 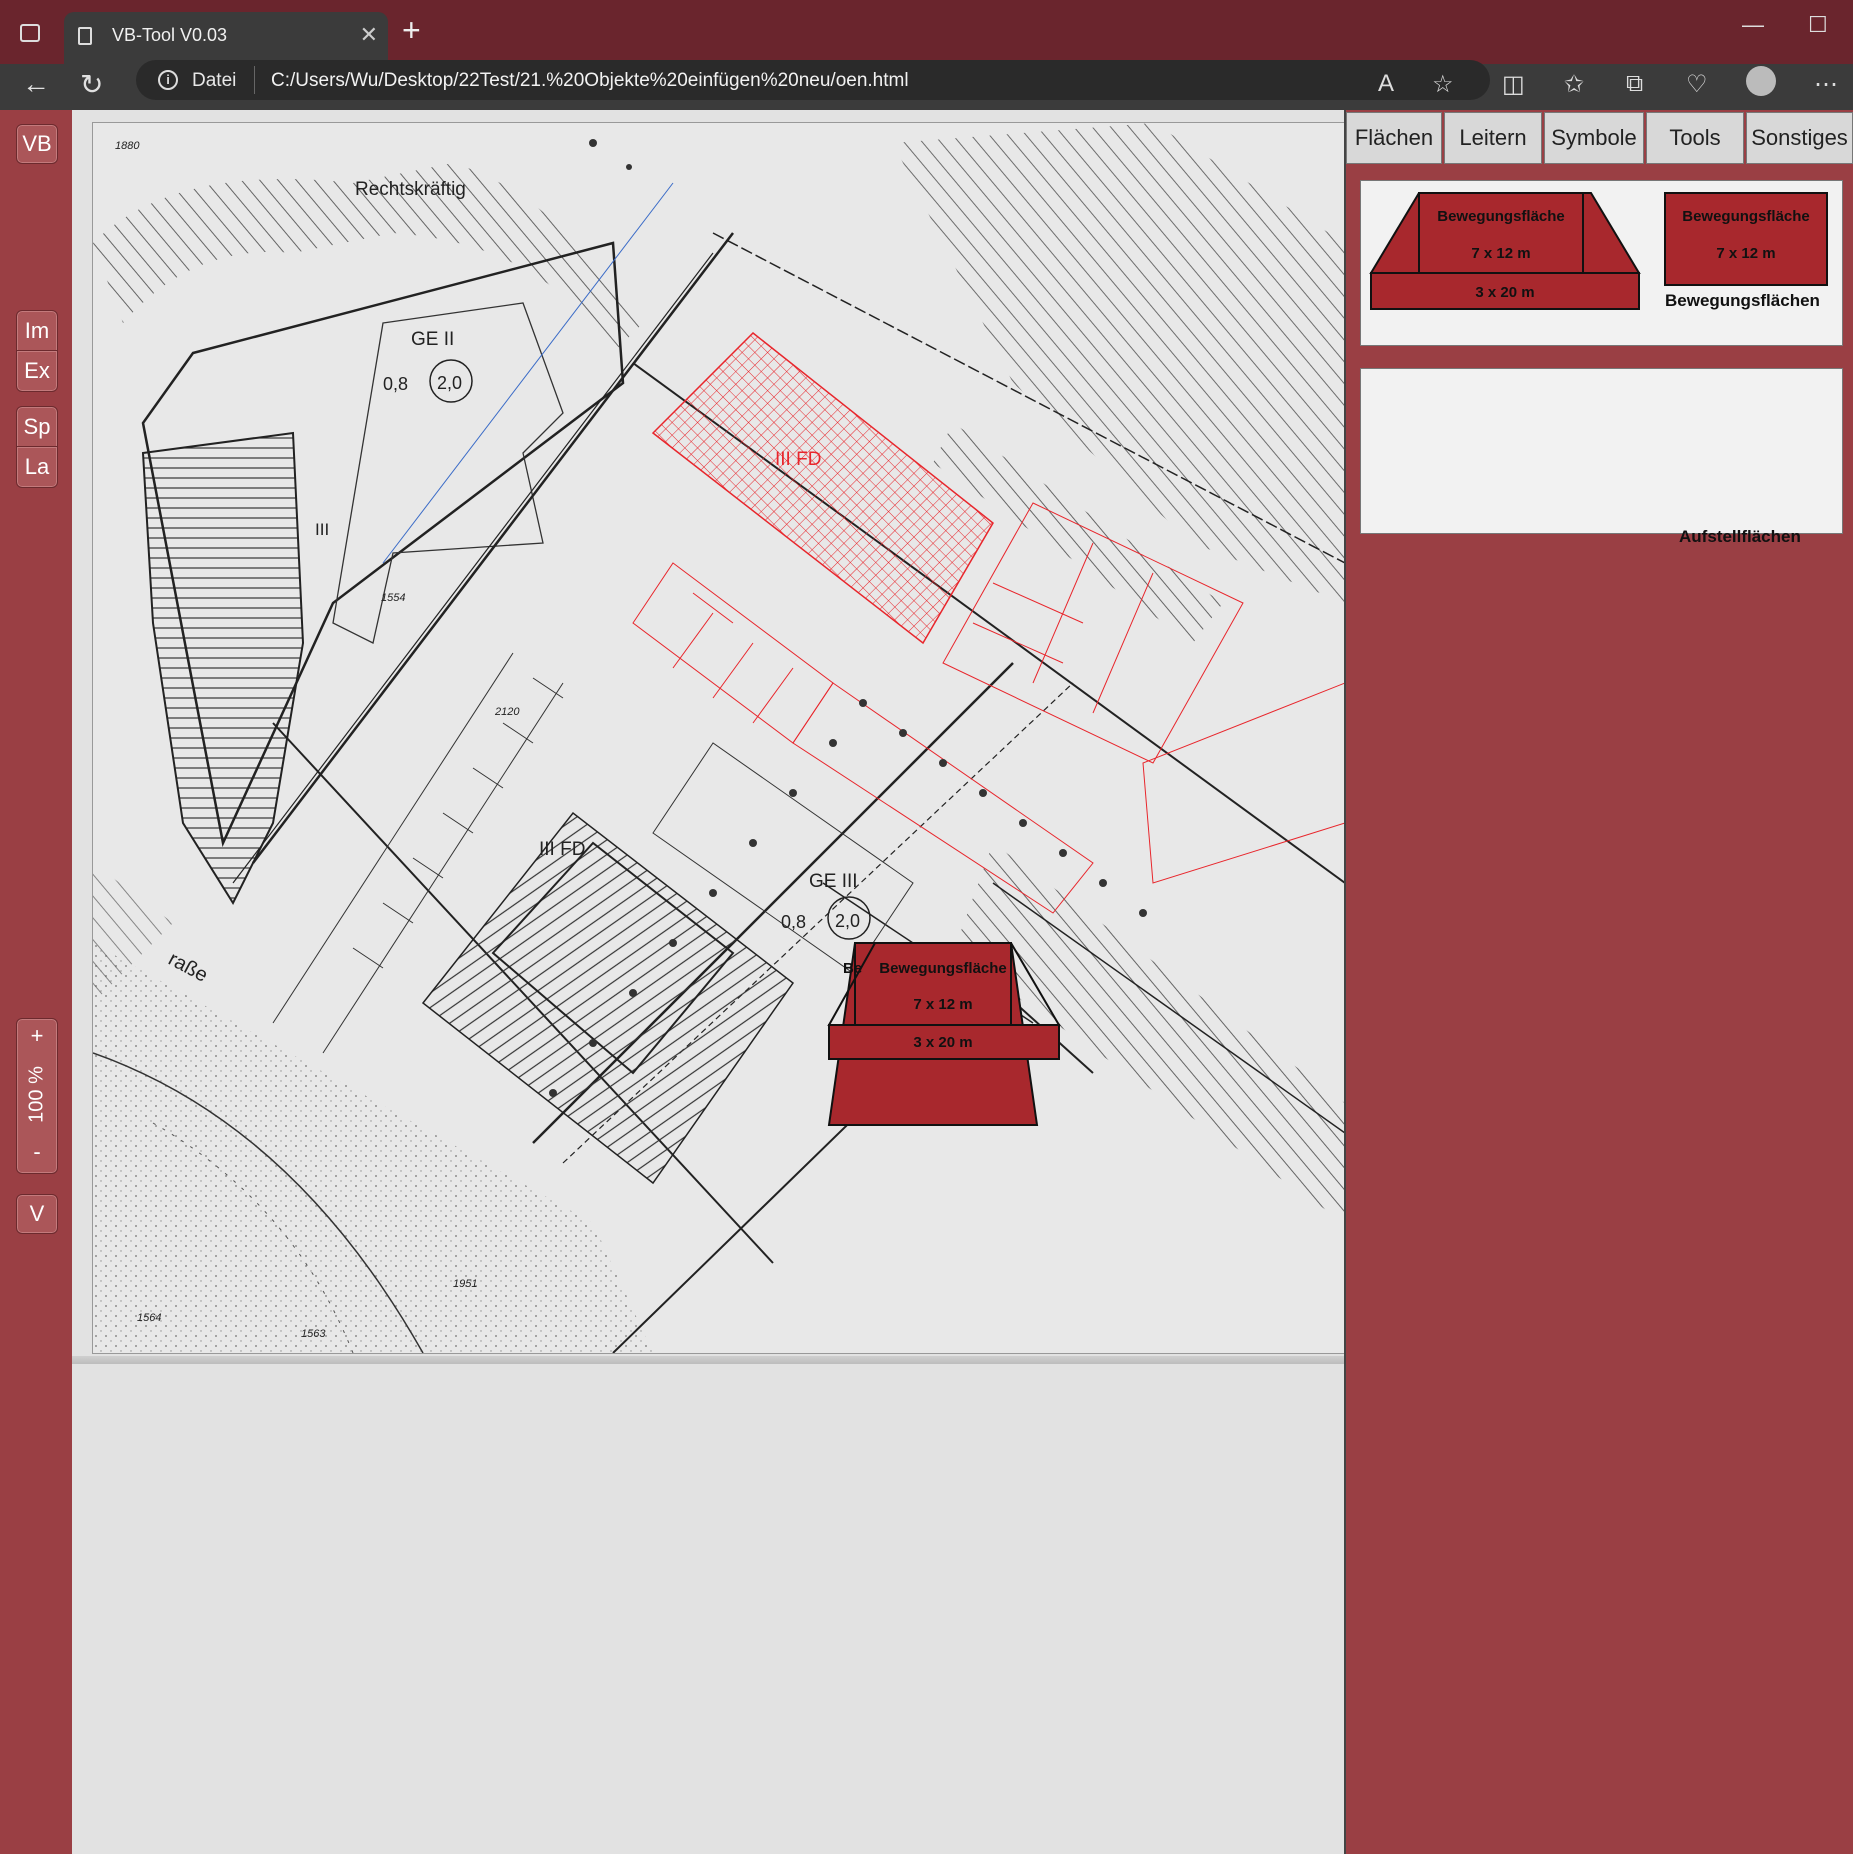 What do you see at coordinates (1746, 216) in the screenshot?
I see `shape-b-title: Bewegungsfläche` at bounding box center [1746, 216].